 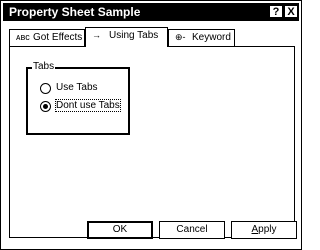 I want to click on help-button: ?, so click(x=276, y=11).